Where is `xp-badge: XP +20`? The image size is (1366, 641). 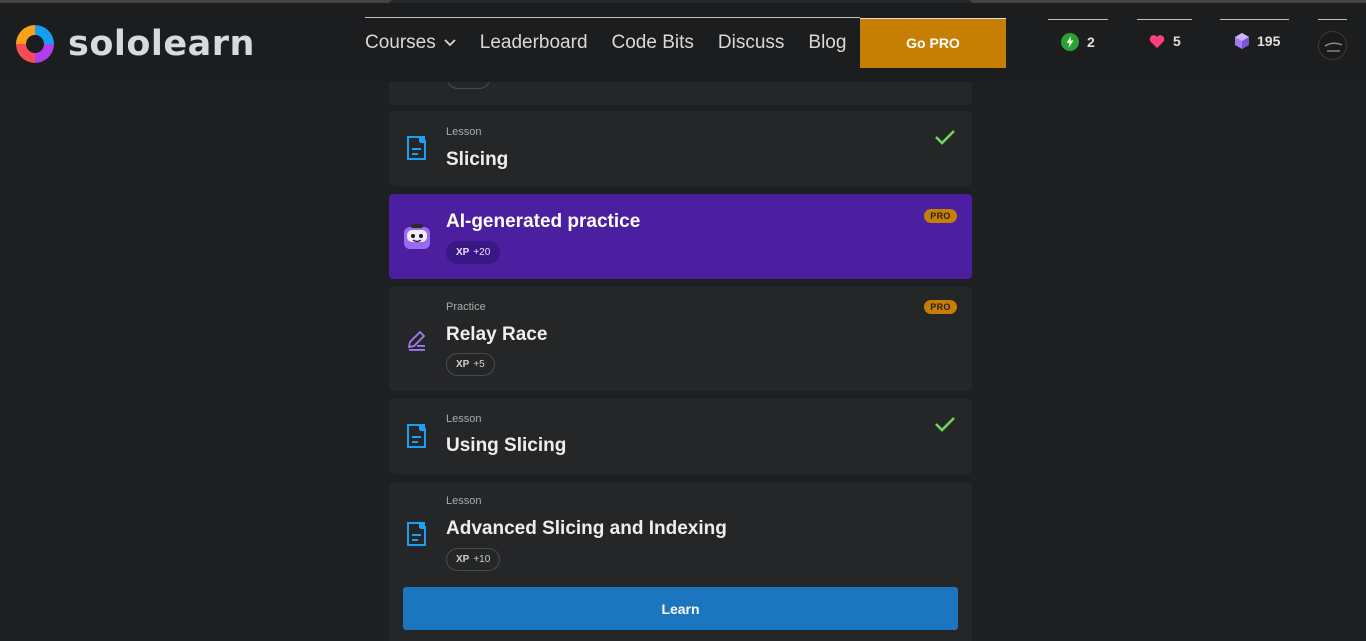
xp-badge: XP +20 is located at coordinates (473, 252).